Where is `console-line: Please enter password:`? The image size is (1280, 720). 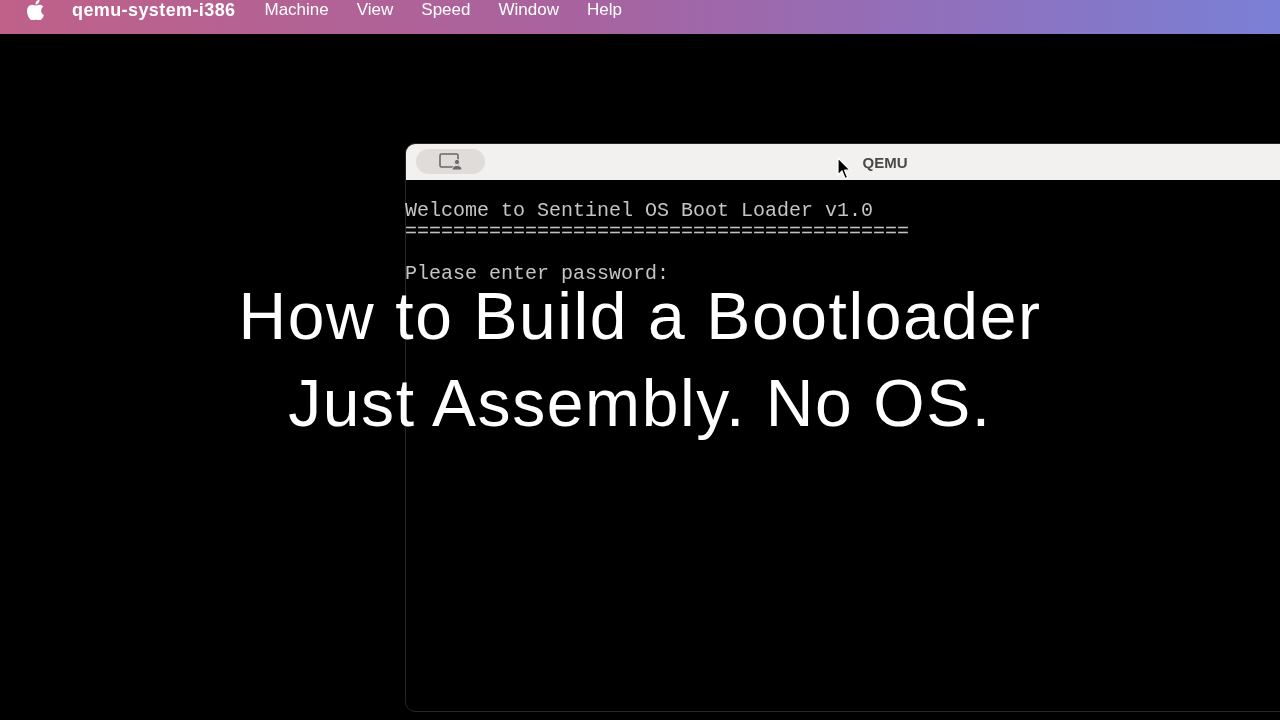
console-line: Please enter password: is located at coordinates (537, 273).